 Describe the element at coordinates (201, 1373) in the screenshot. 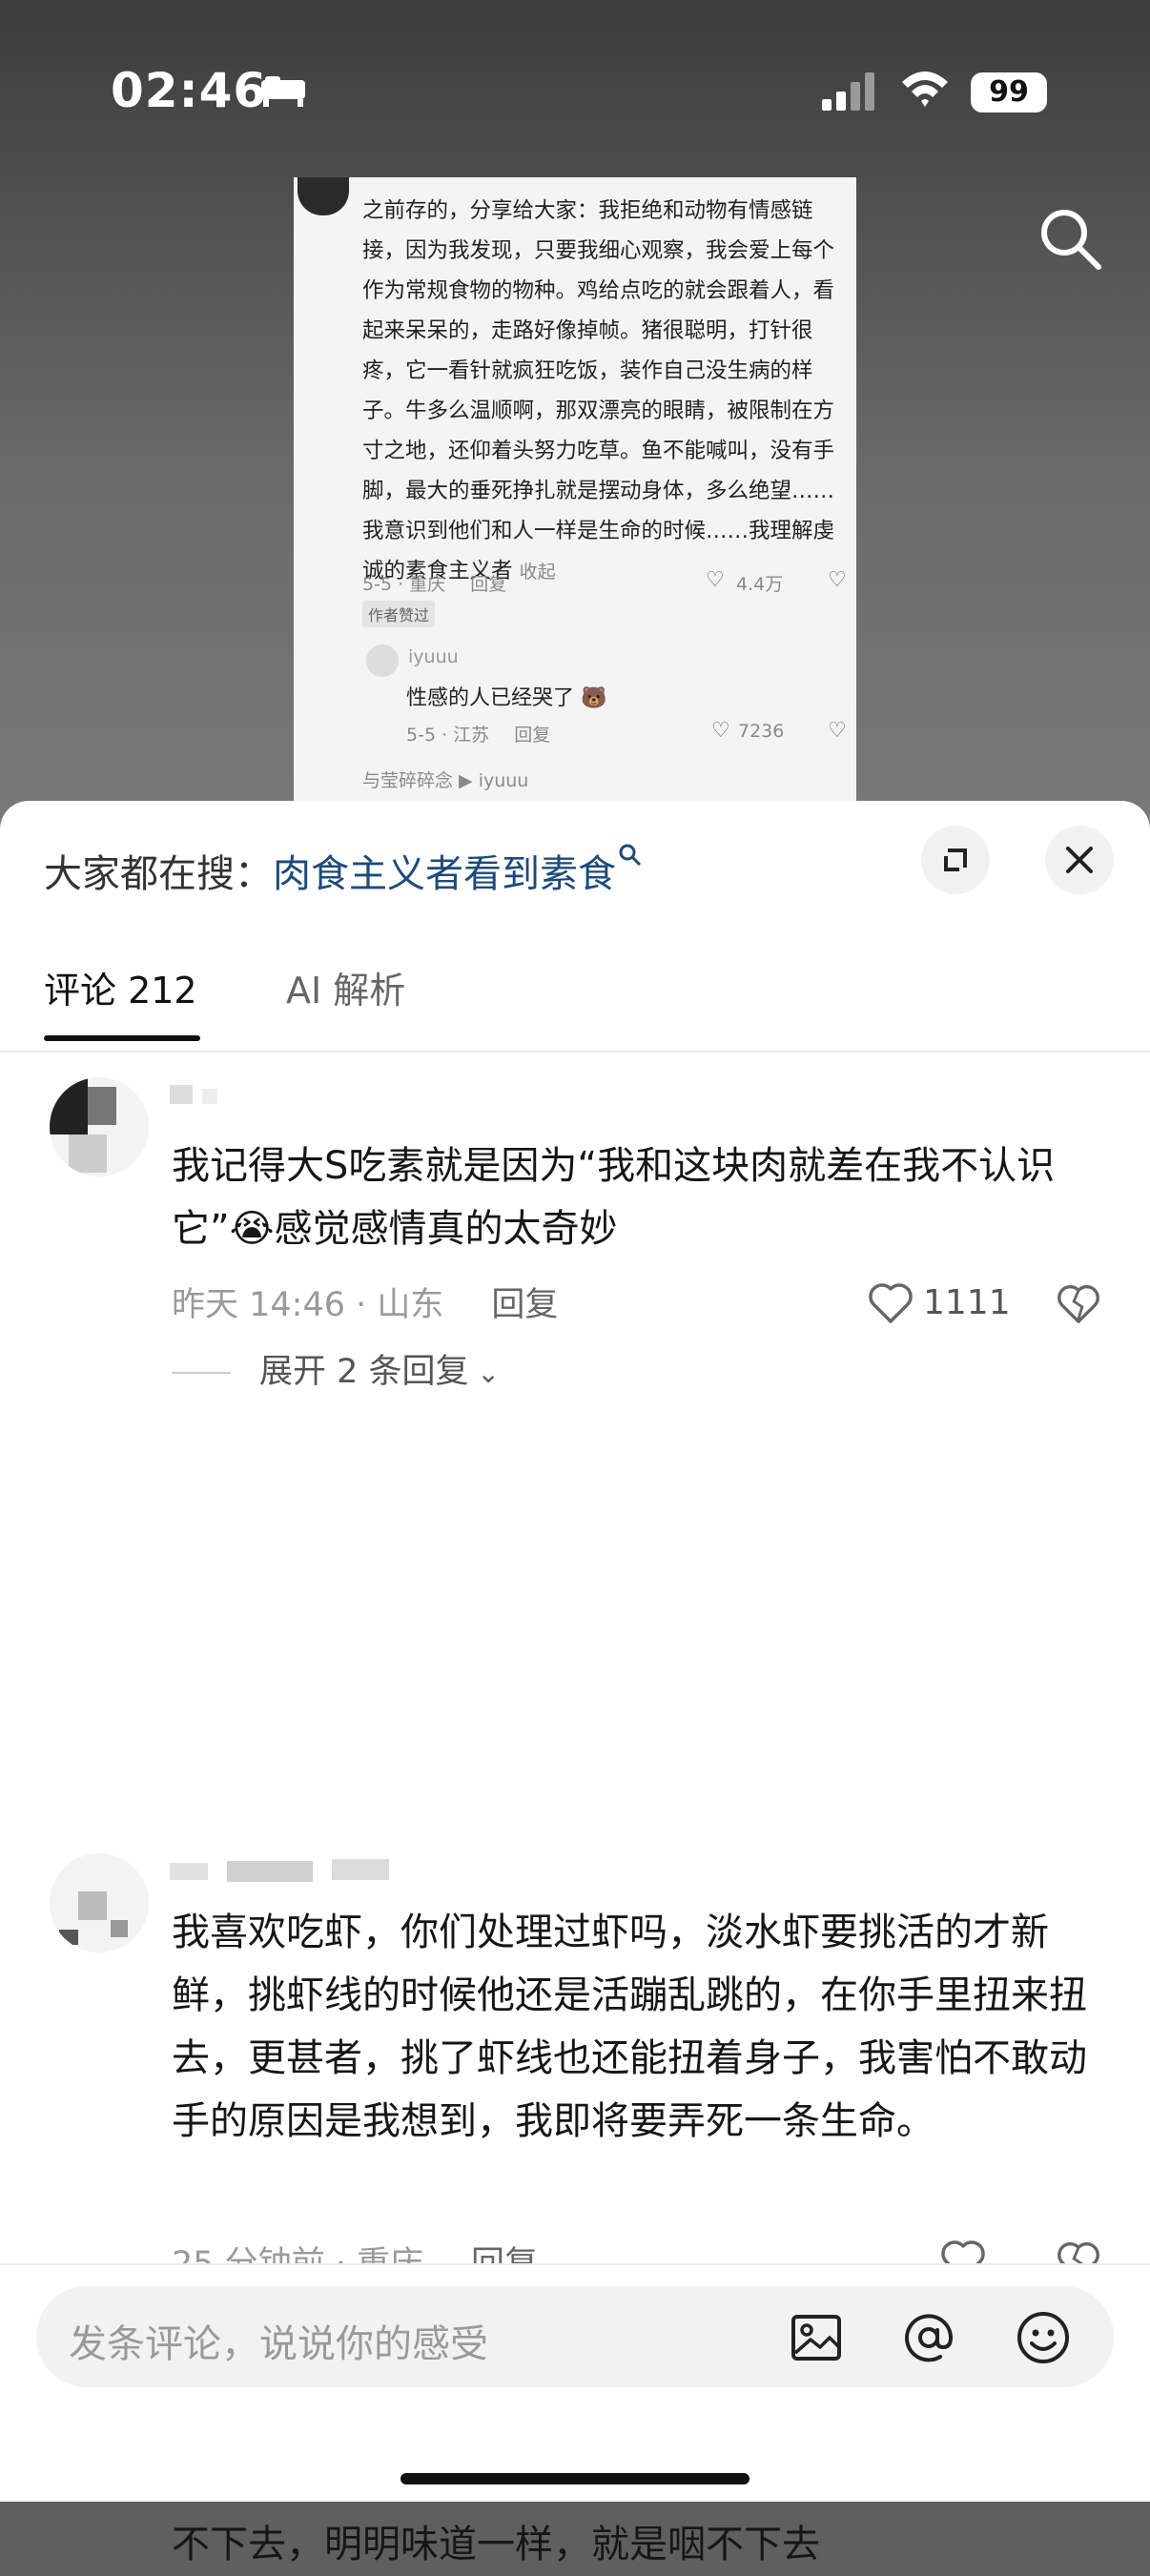

I see `divider` at that location.